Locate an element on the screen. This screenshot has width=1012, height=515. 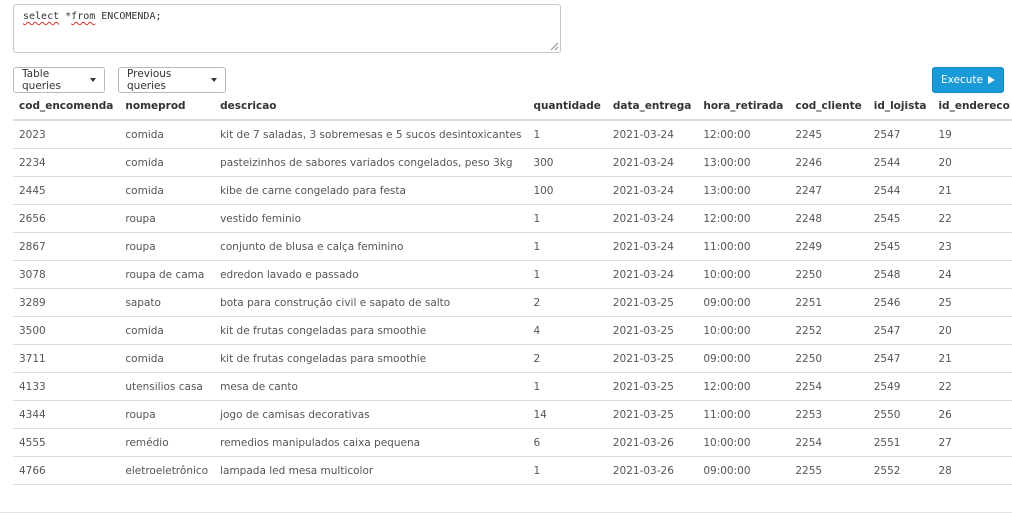
table-cell-cod-cliente: 2248 is located at coordinates (828, 218).